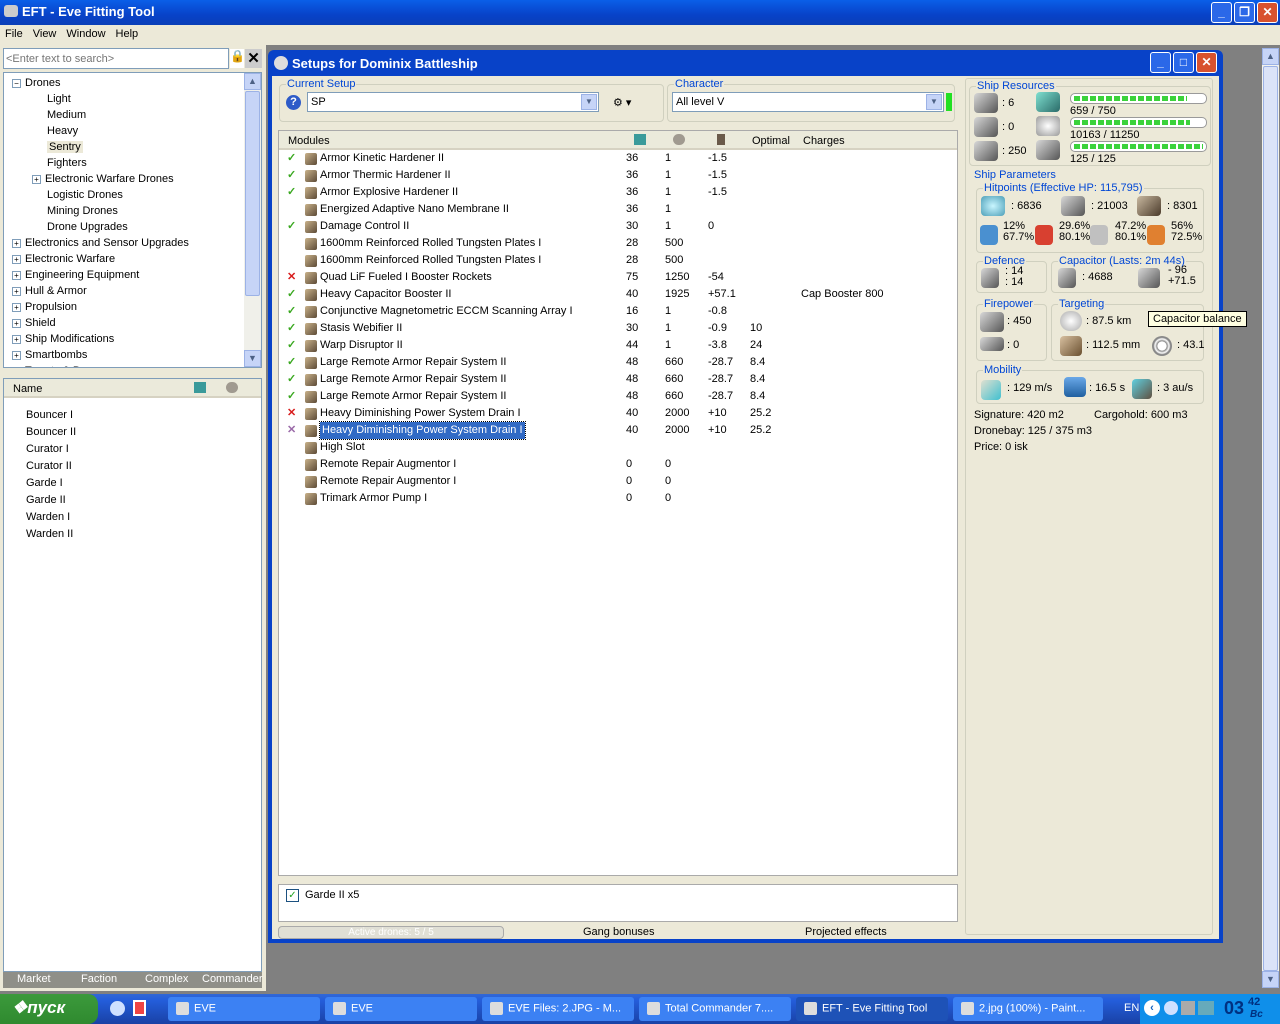 The height and width of the screenshot is (1024, 1280). Describe the element at coordinates (1131, 1008) in the screenshot. I see `language-indicator: EN` at that location.